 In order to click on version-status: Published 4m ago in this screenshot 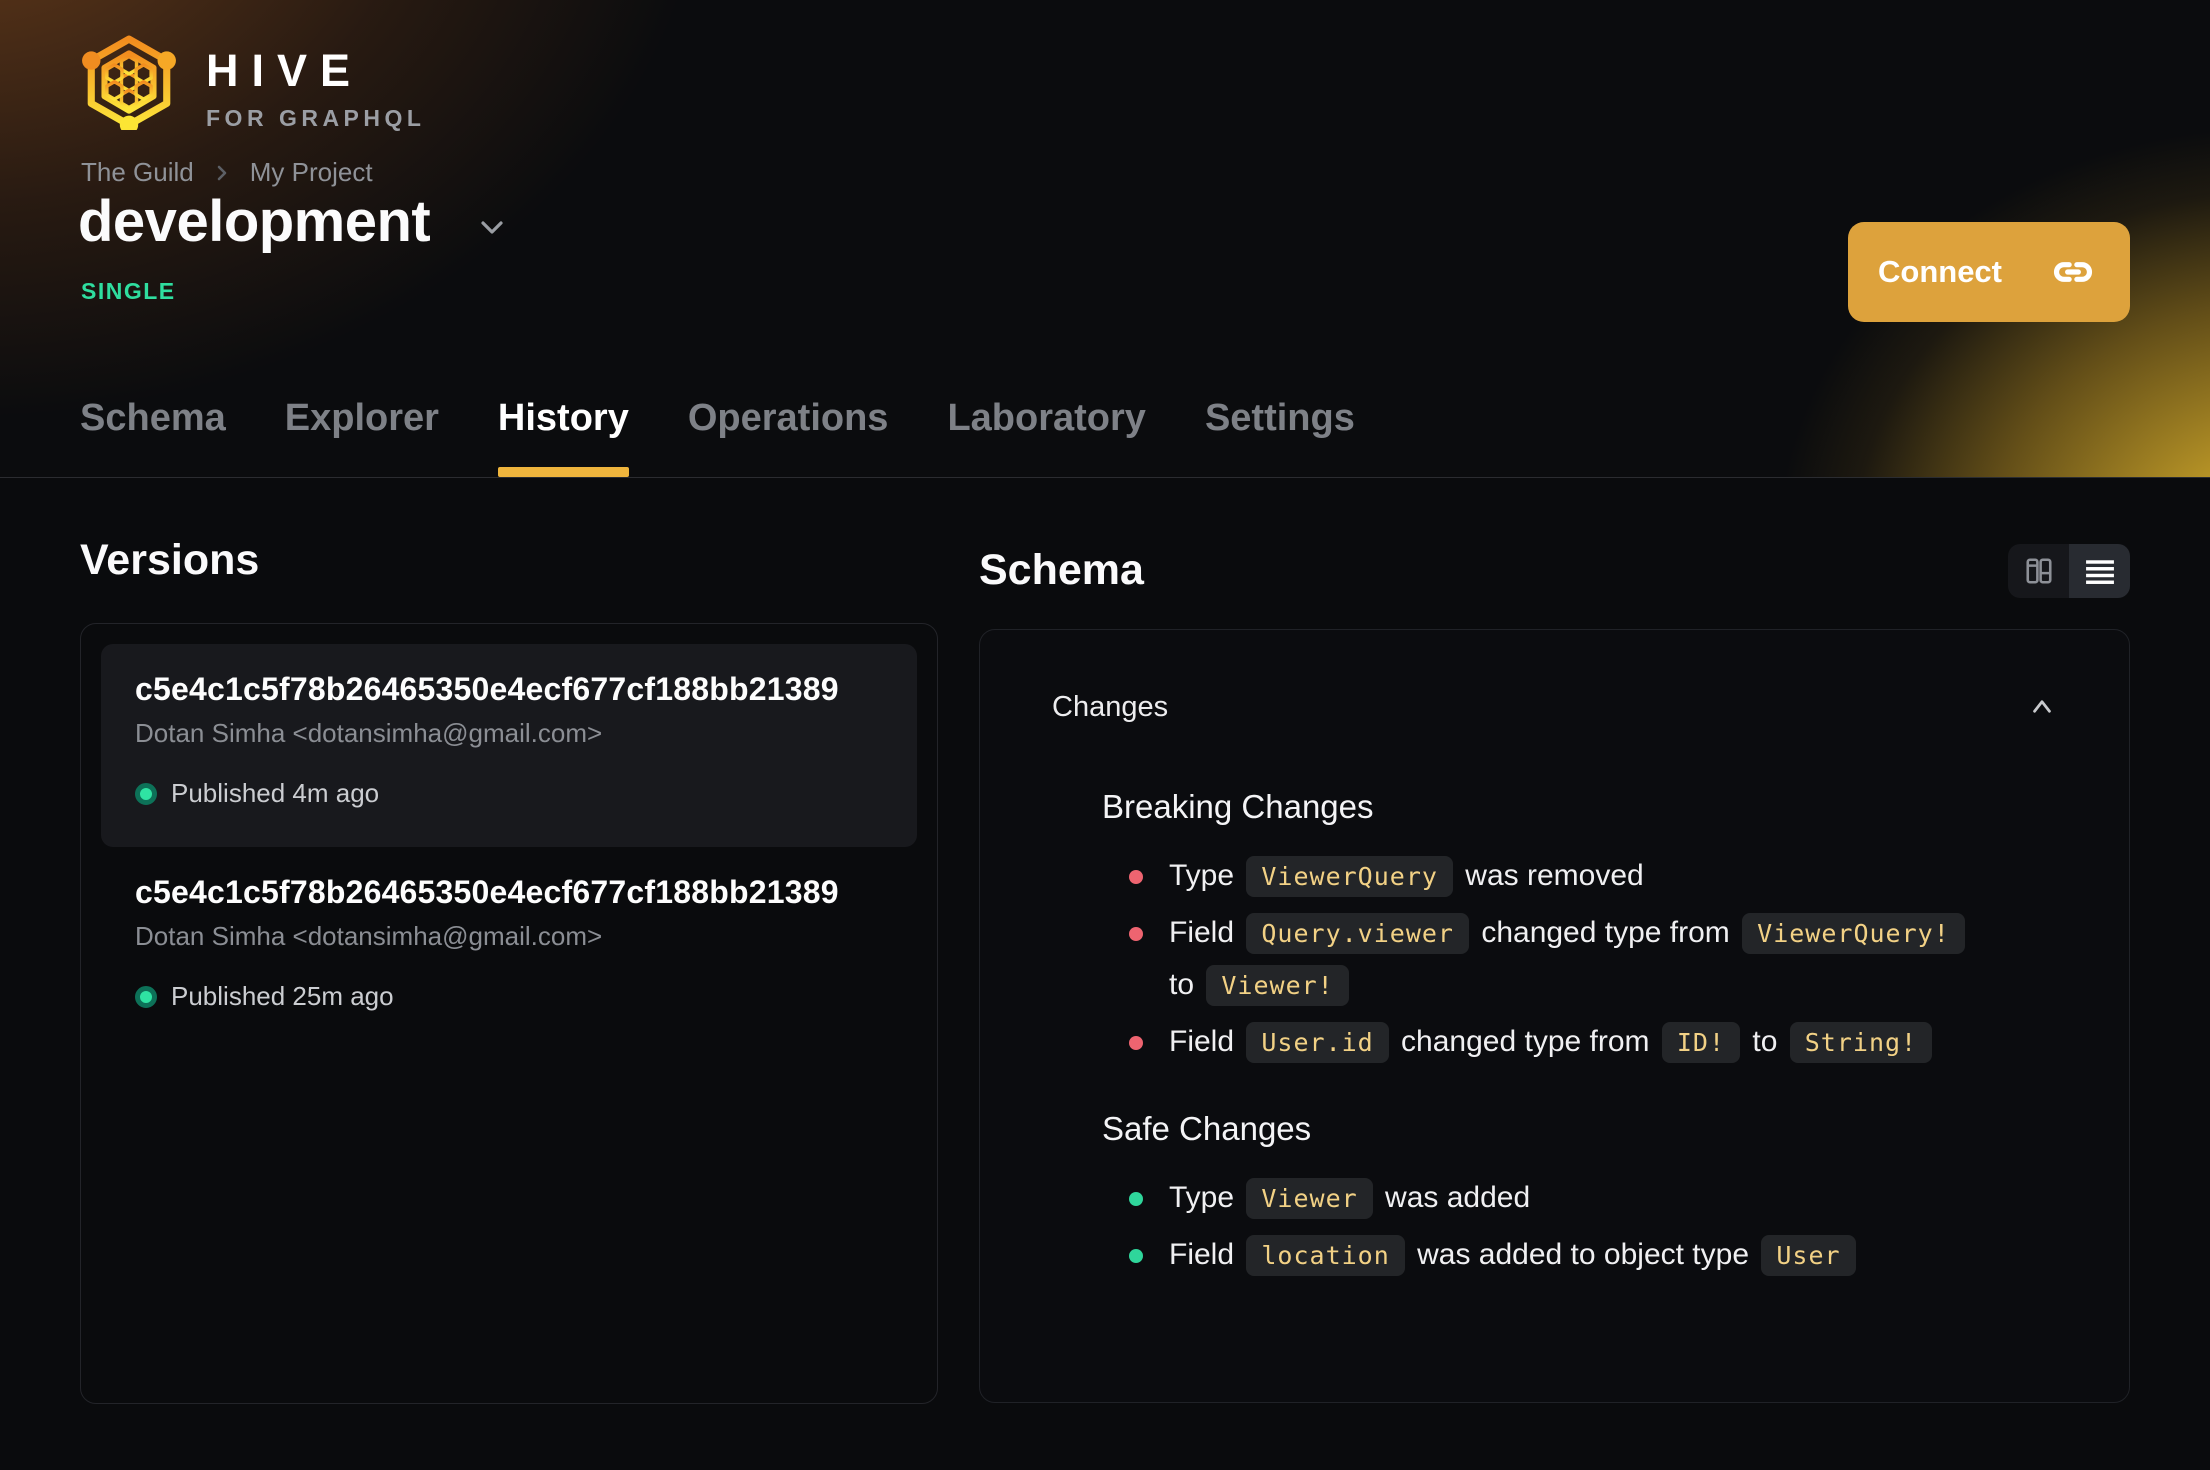, I will do `click(509, 793)`.